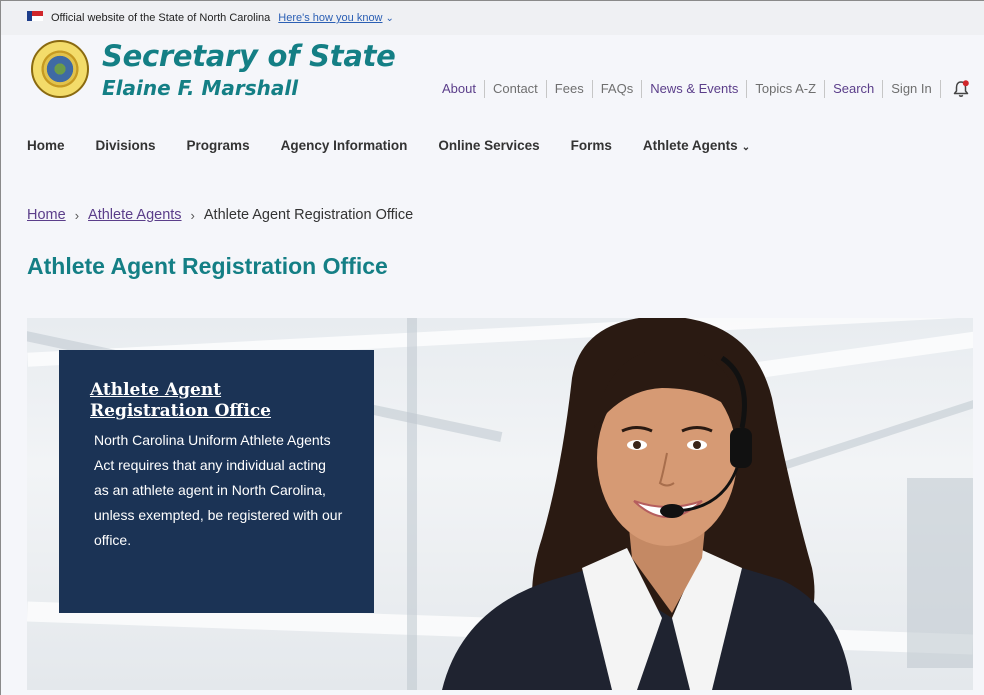 This screenshot has width=984, height=695. What do you see at coordinates (135, 215) in the screenshot?
I see `breadcrumb-athlete-agents-link: Athlete Agents` at bounding box center [135, 215].